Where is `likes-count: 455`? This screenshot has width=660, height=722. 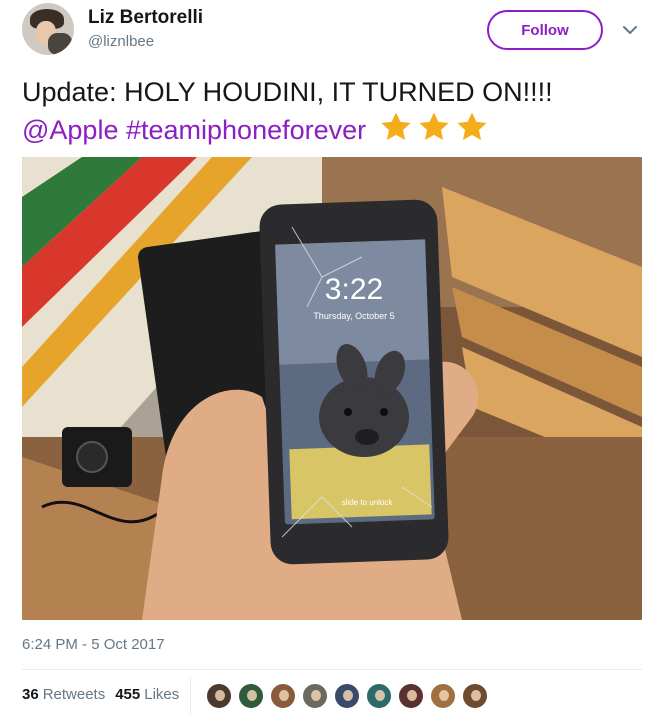
likes-count: 455 is located at coordinates (128, 694).